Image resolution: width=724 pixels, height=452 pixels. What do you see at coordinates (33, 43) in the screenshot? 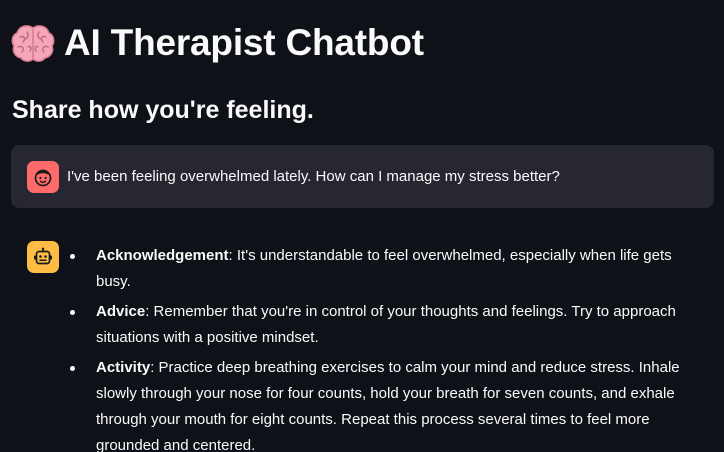
I see `brain-icon` at bounding box center [33, 43].